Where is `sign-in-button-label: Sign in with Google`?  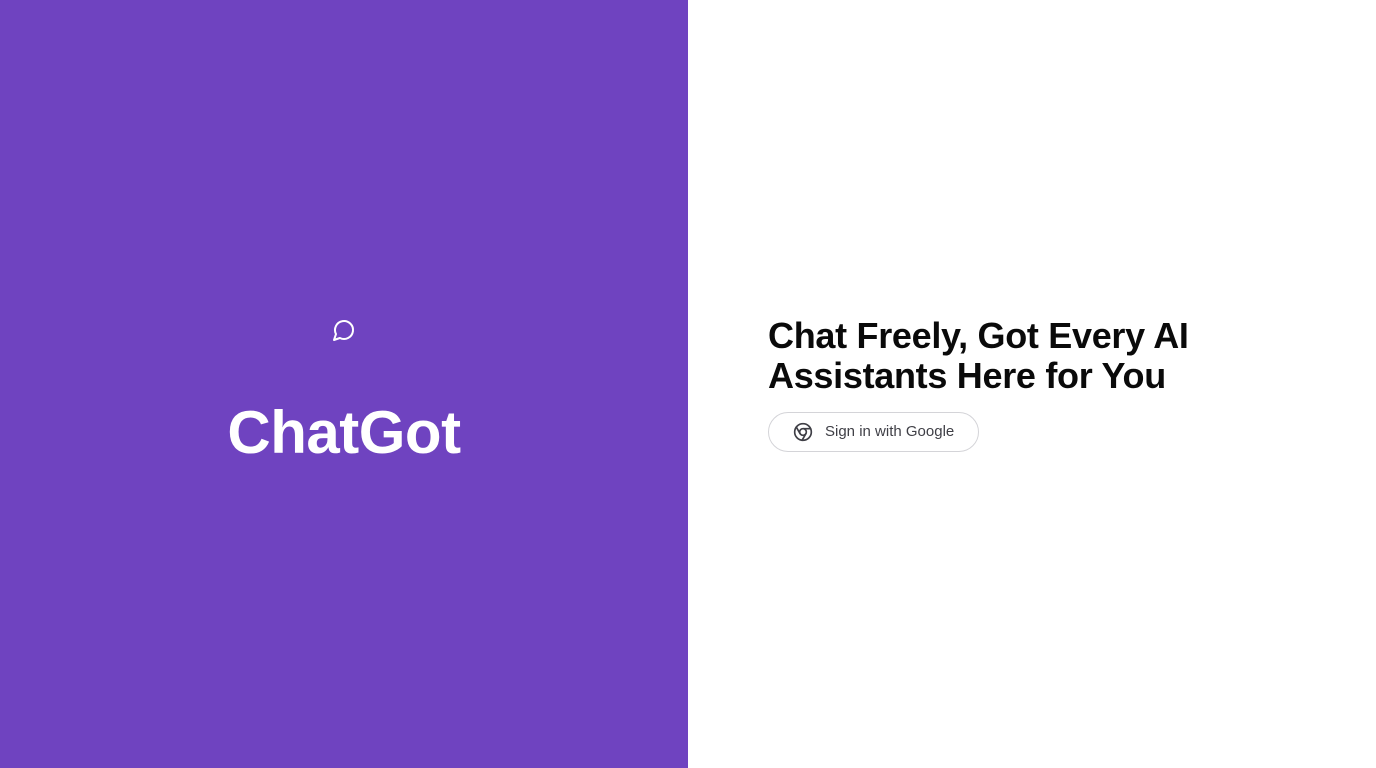 sign-in-button-label: Sign in with Google is located at coordinates (890, 431).